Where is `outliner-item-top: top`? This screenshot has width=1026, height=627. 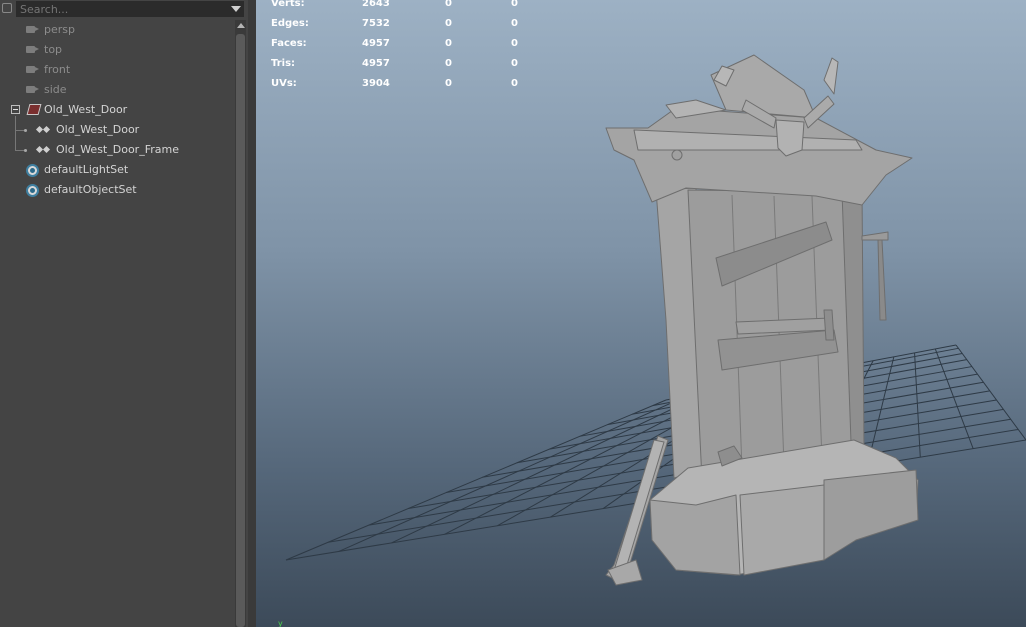
outliner-item-top: top is located at coordinates (116, 50).